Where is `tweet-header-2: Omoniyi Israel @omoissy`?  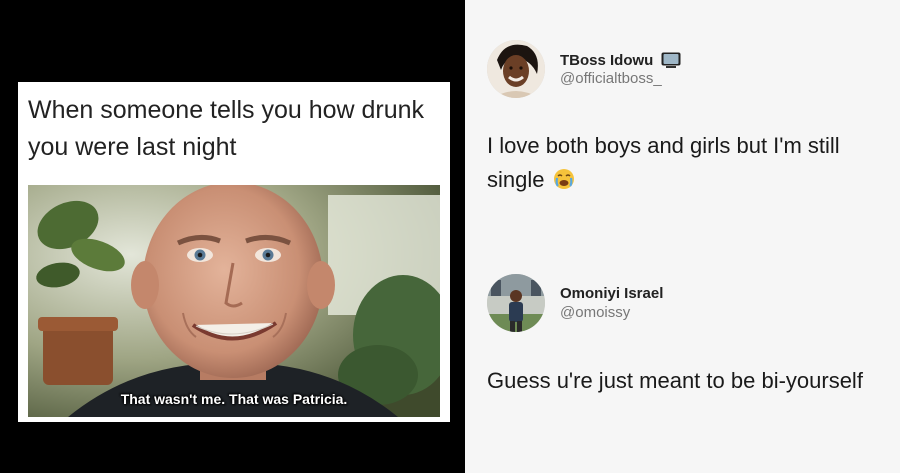 tweet-header-2: Omoniyi Israel @omoissy is located at coordinates (687, 304).